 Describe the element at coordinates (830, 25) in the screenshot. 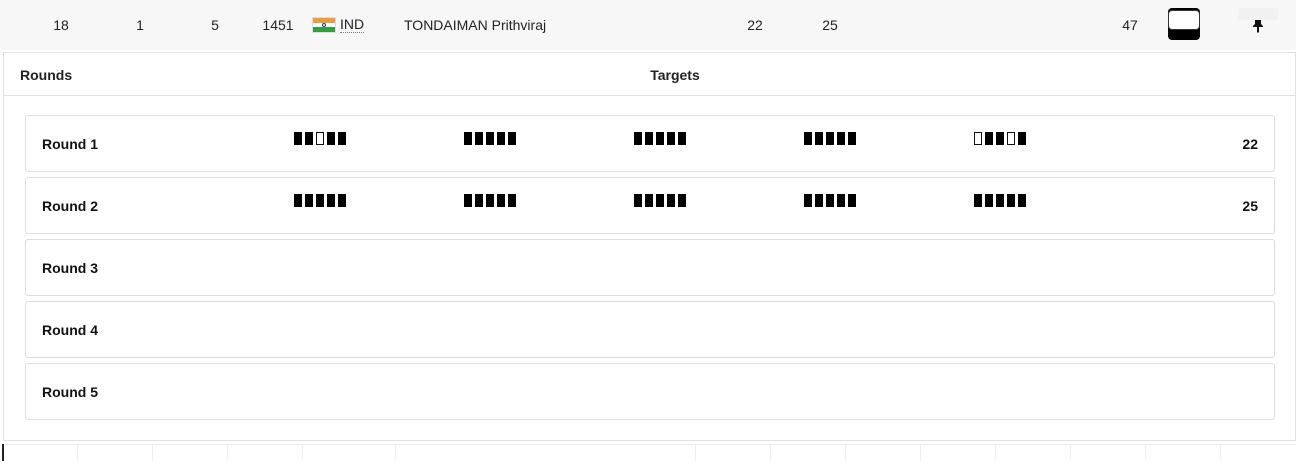

I see `round-2-total: 25` at that location.